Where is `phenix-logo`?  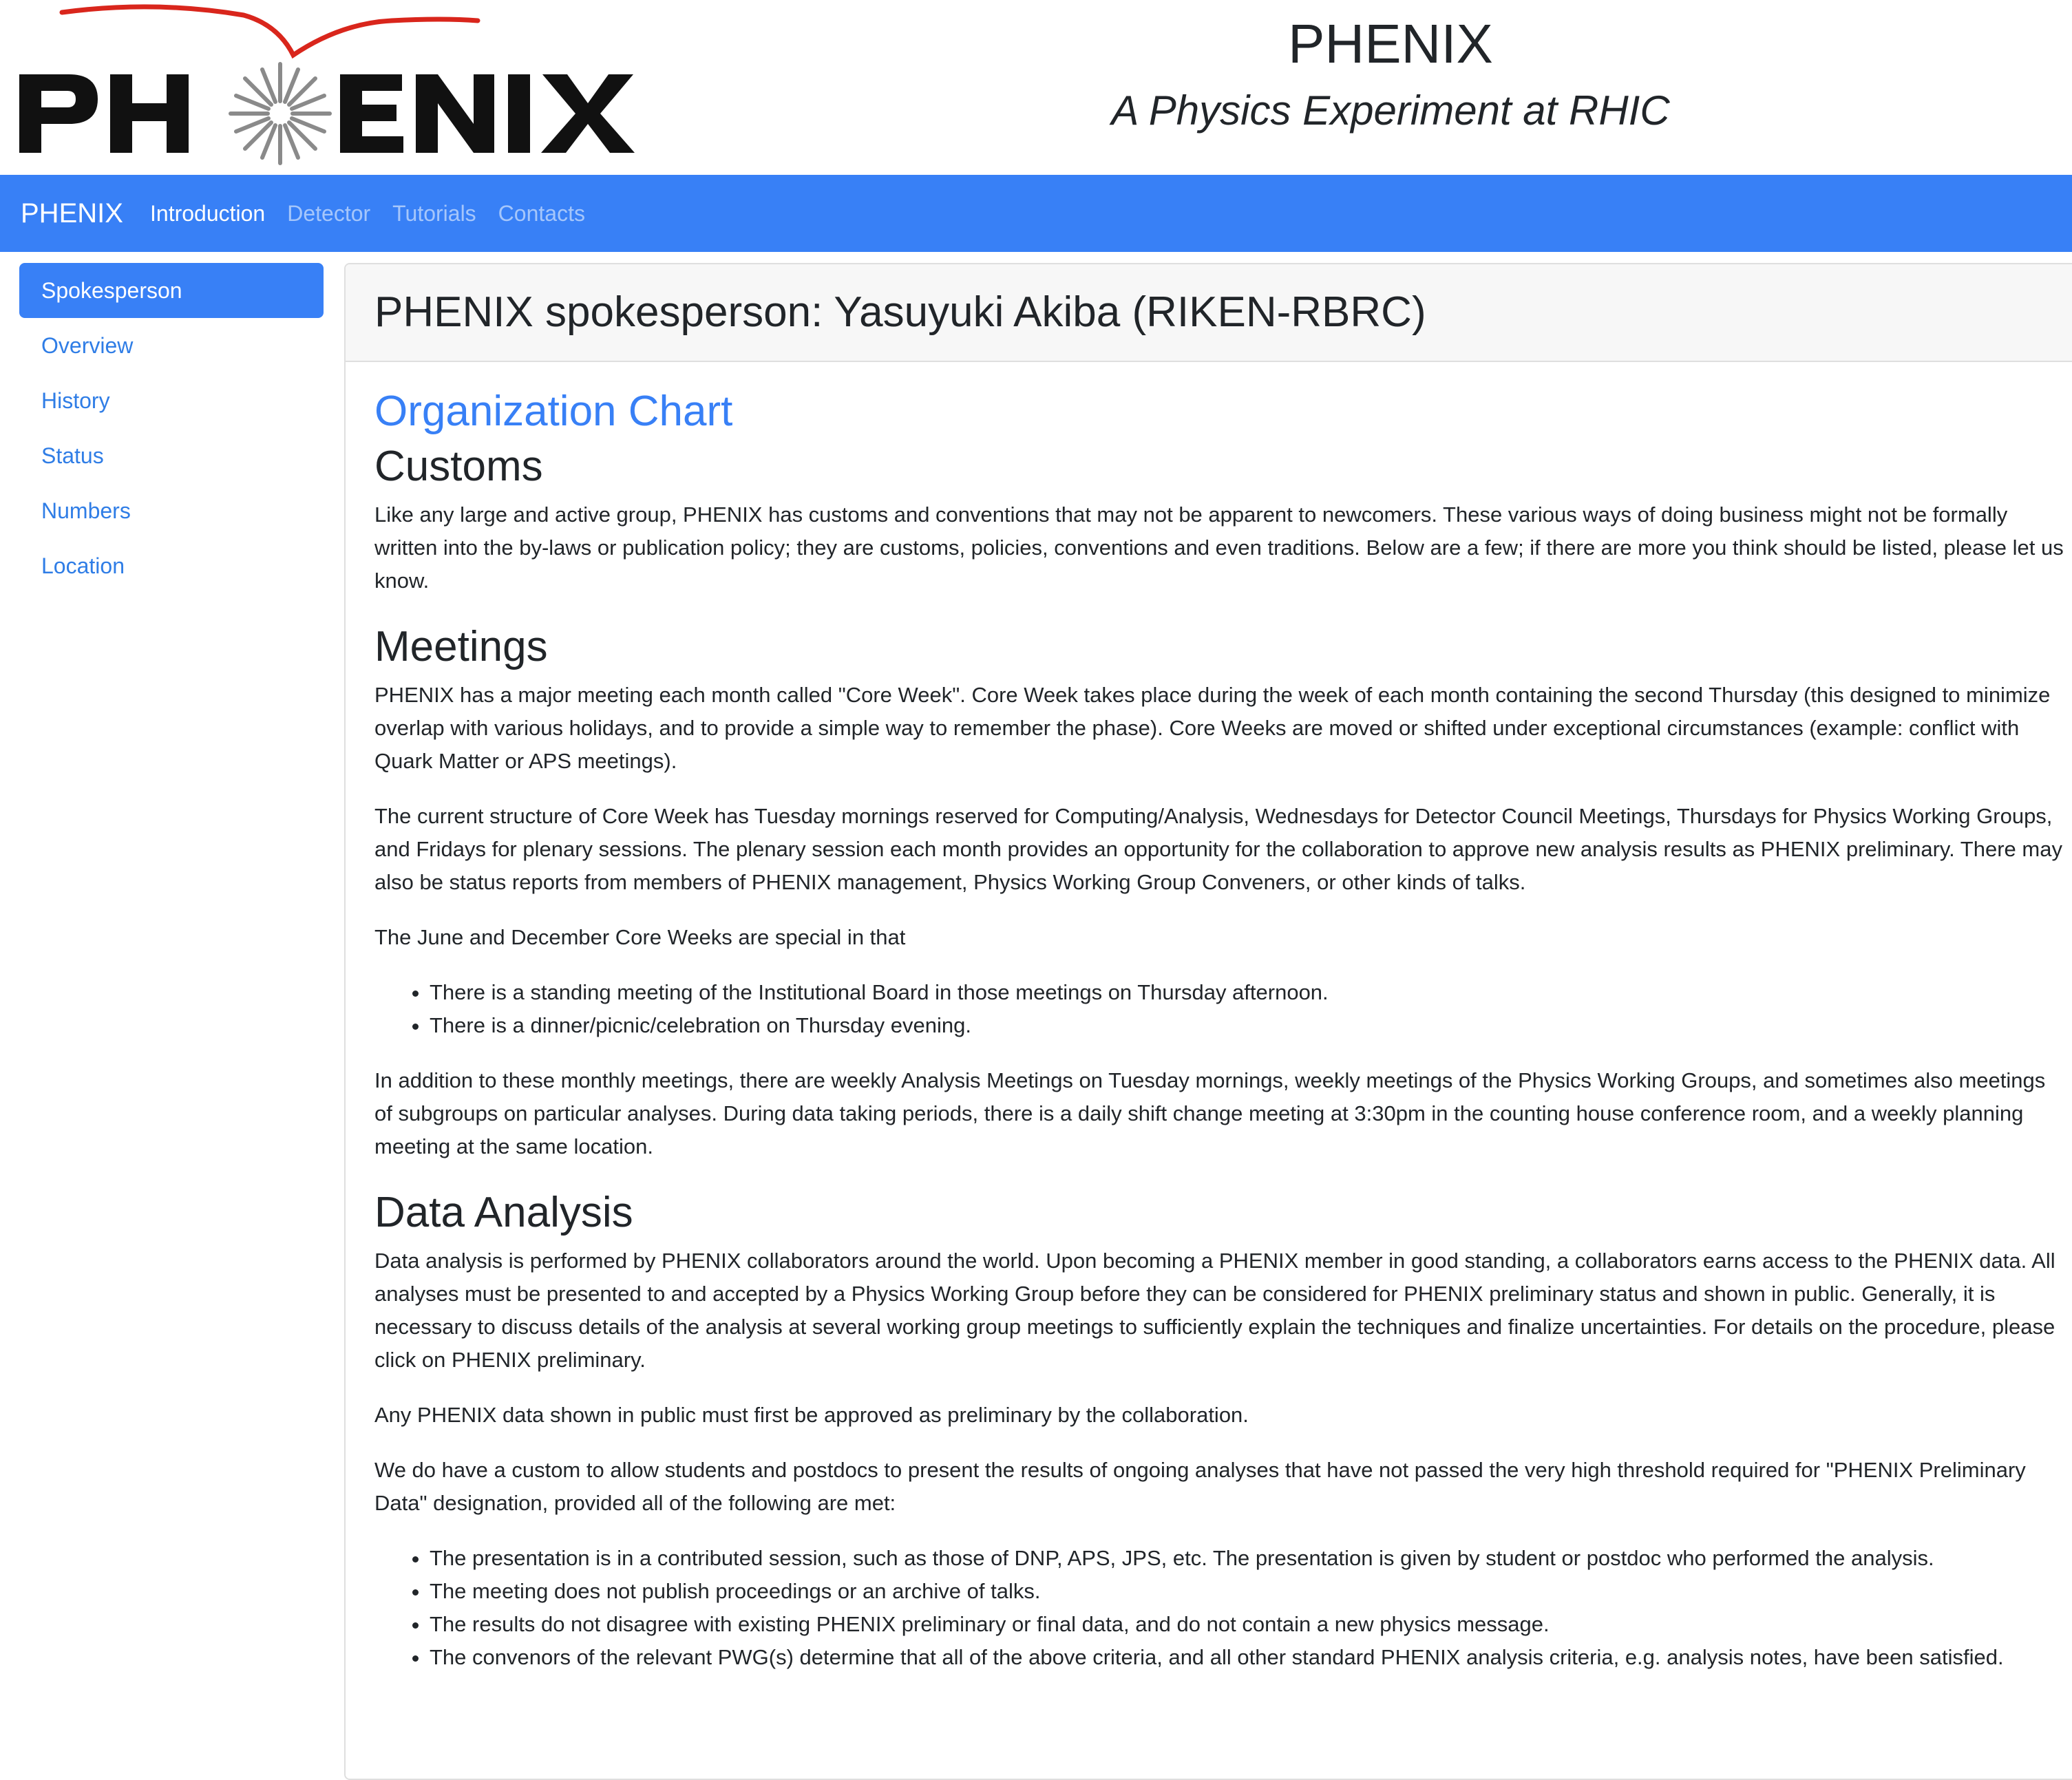 phenix-logo is located at coordinates (330, 82).